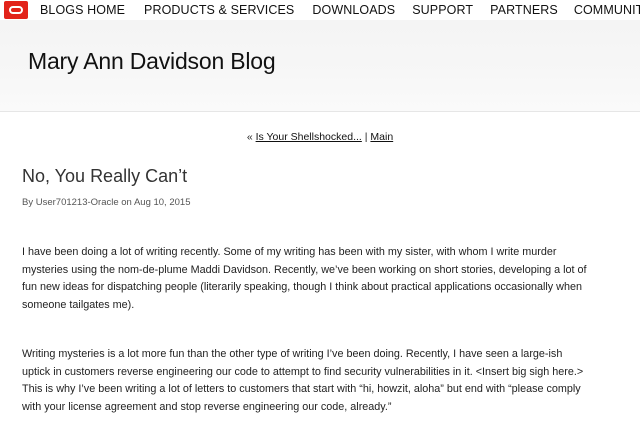  I want to click on nav-item-partners: PARTNERS, so click(524, 10).